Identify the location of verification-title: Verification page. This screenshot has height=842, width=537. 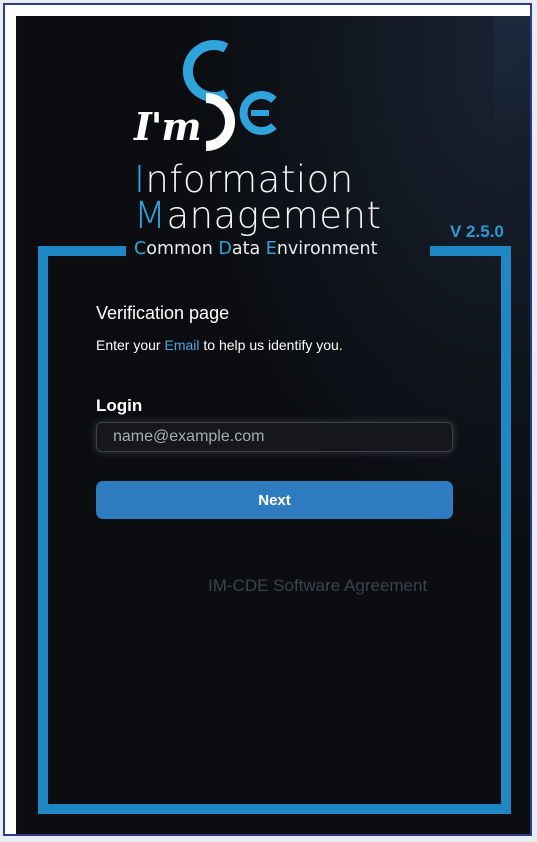
(163, 313).